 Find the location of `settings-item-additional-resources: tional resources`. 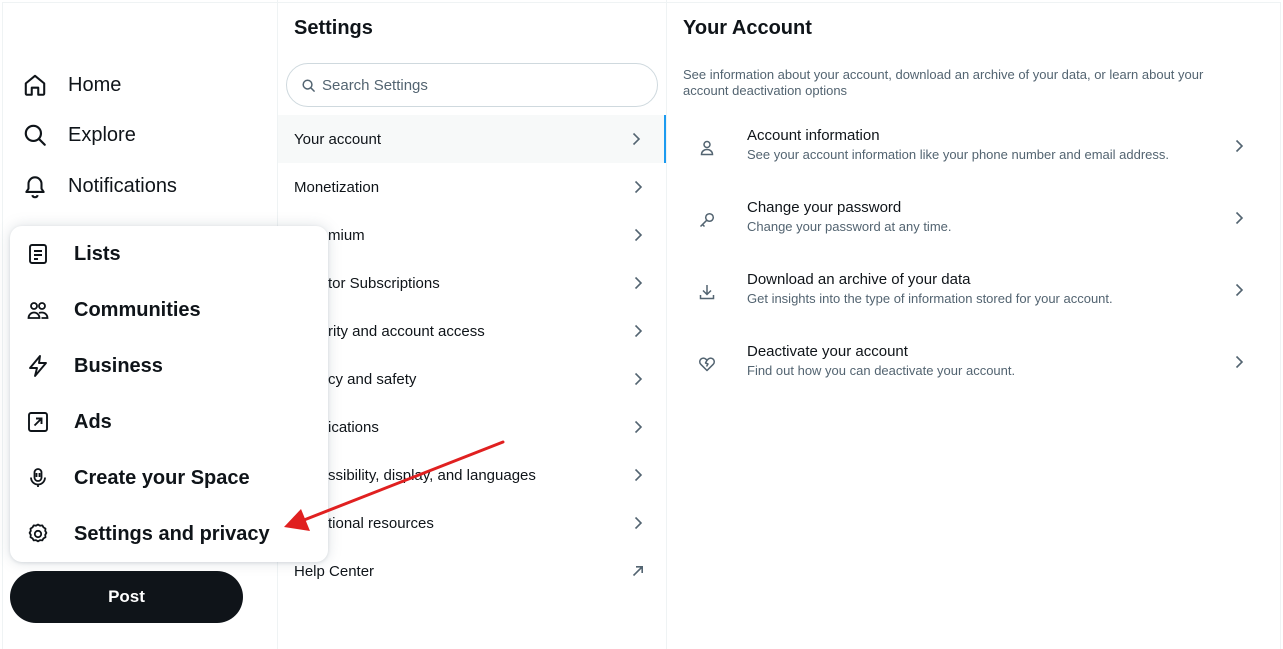

settings-item-additional-resources: tional resources is located at coordinates (472, 523).